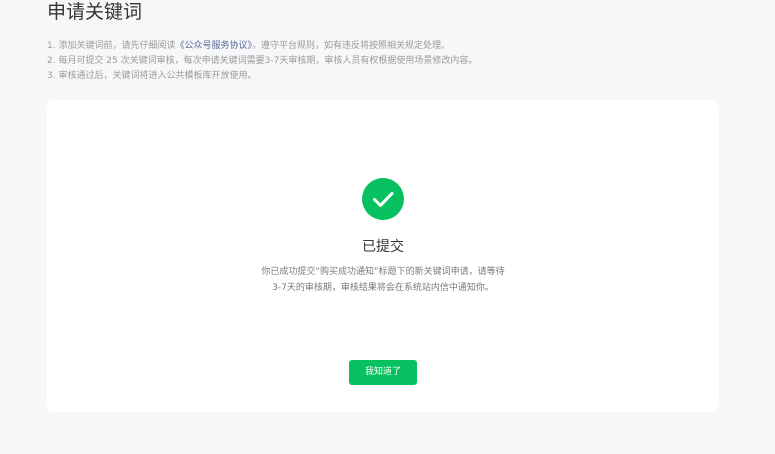  I want to click on instruction-line-3: 3. 审核通过后，关键词将进入公共模板库开放使用。, so click(152, 76).